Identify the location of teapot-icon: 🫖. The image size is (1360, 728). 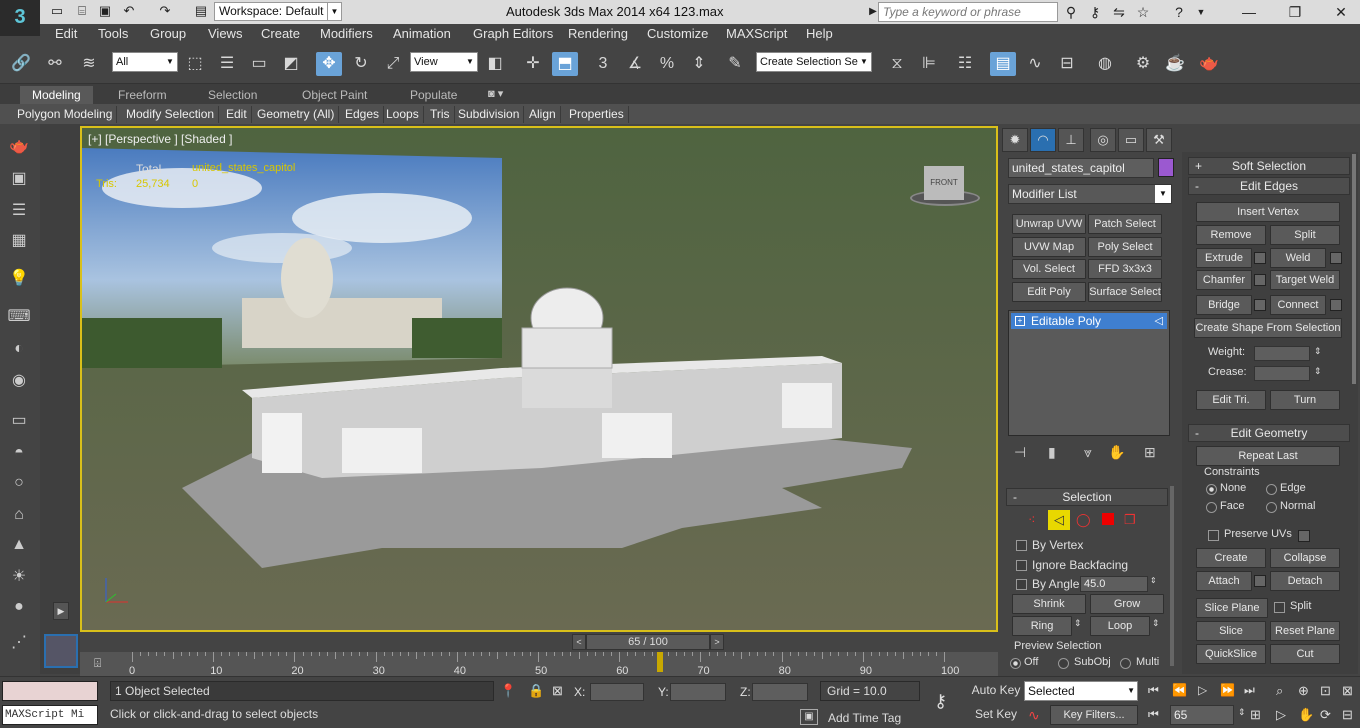
(19, 147).